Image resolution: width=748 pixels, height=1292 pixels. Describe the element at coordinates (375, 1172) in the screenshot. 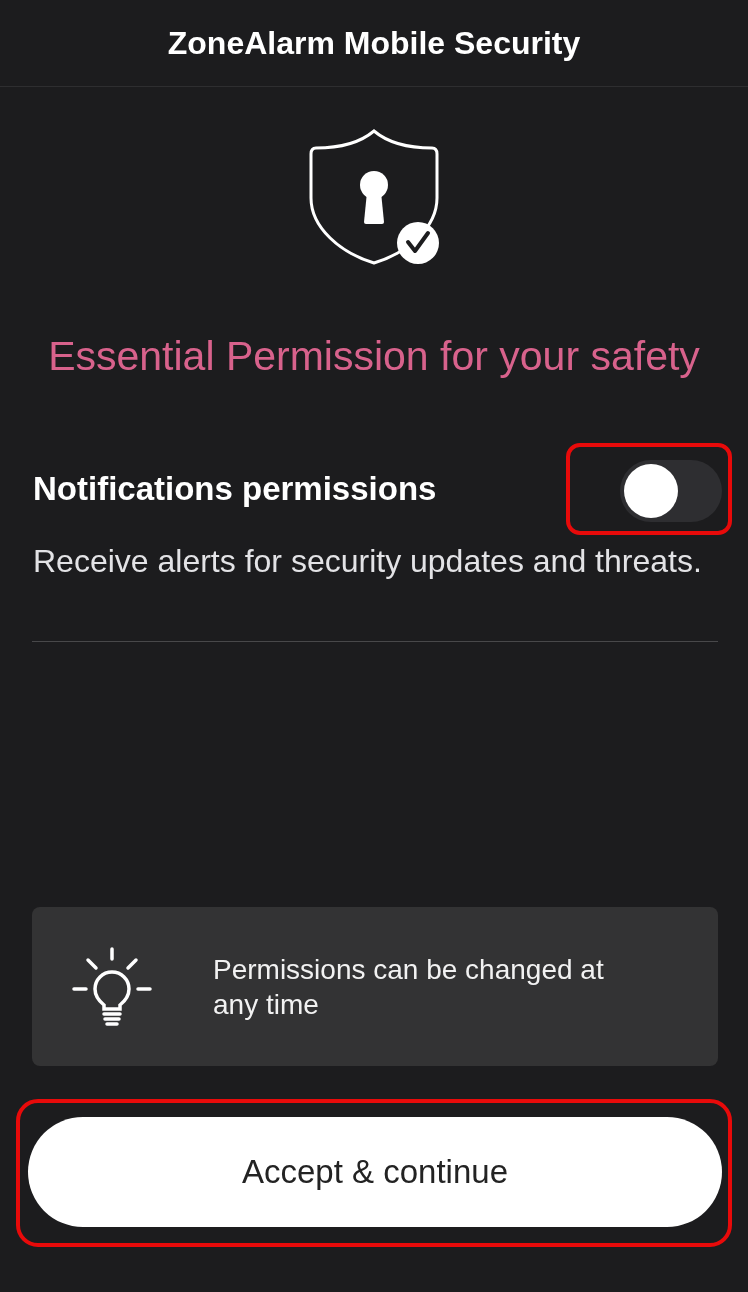

I see `accept-button: Accept & continue` at that location.